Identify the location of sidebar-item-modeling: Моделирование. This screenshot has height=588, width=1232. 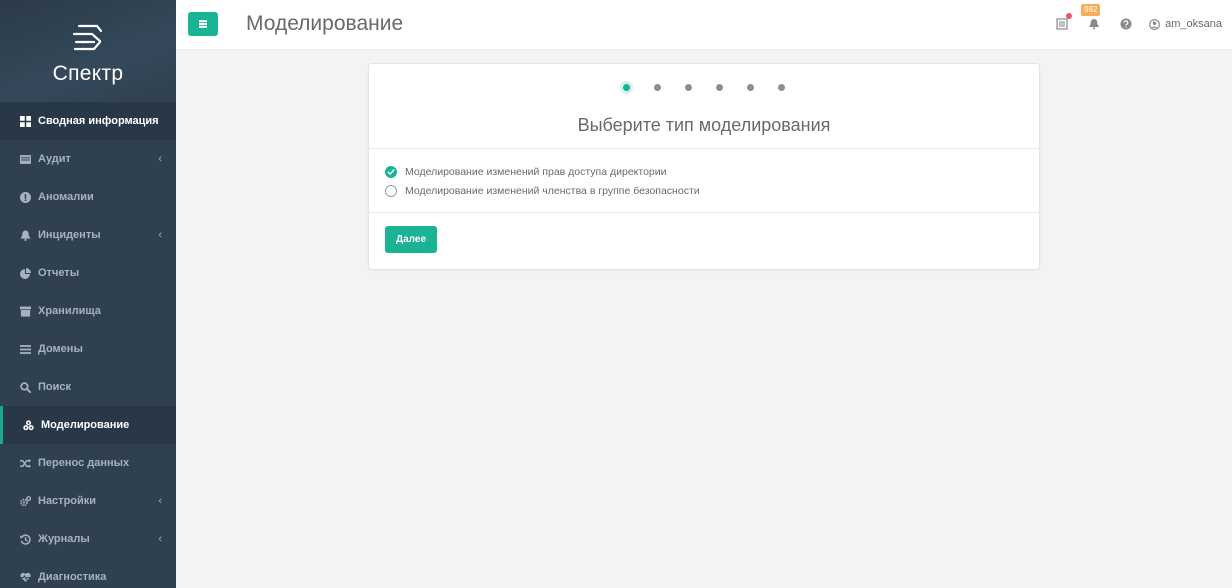
(88, 425).